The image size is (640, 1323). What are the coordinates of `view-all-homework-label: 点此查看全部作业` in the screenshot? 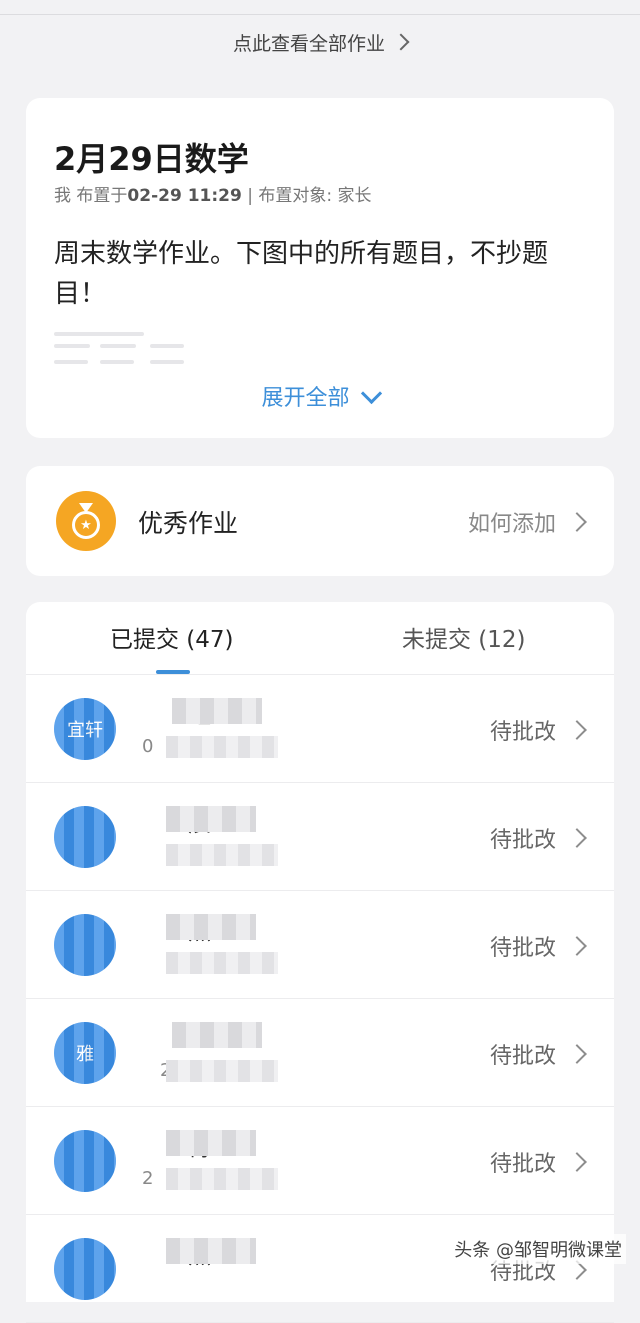 It's located at (308, 43).